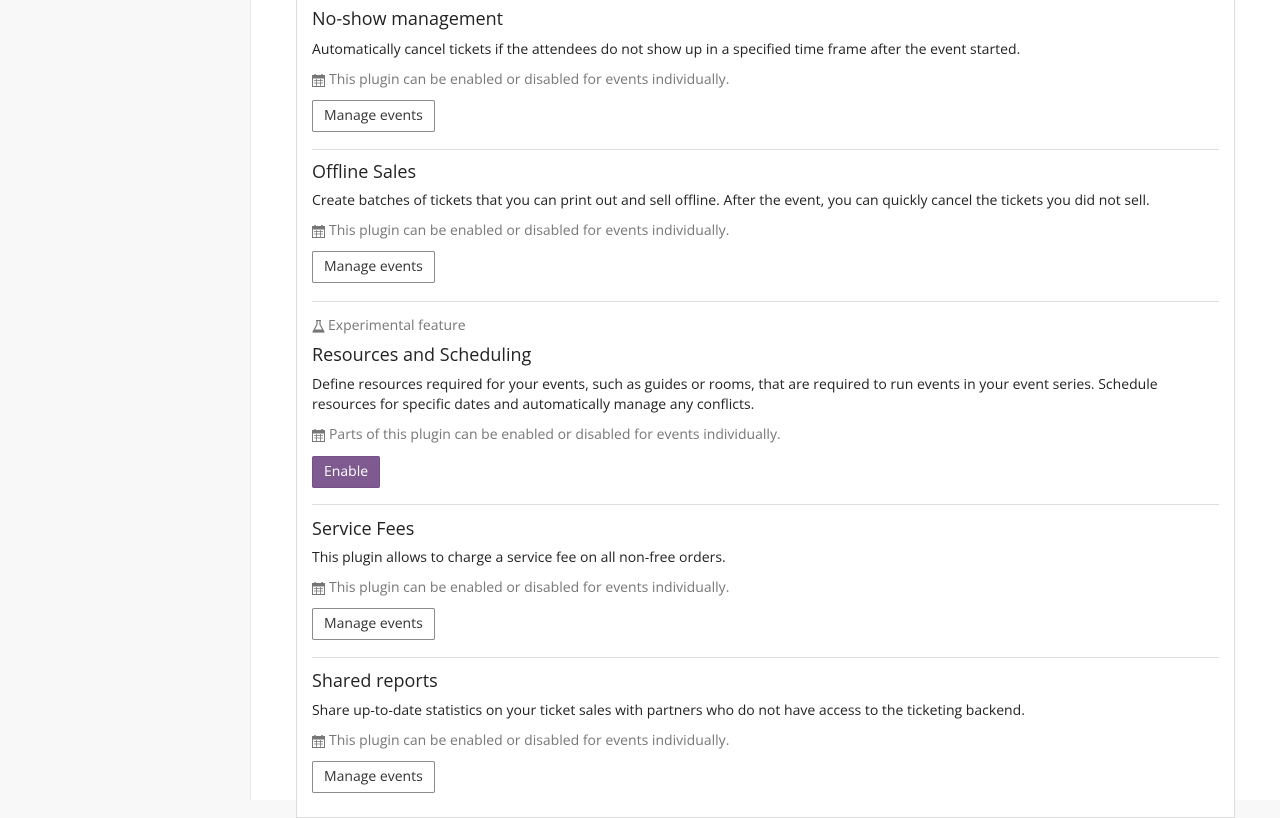 This screenshot has height=818, width=1280. Describe the element at coordinates (363, 529) in the screenshot. I see `plugin-title: Service Fees` at that location.